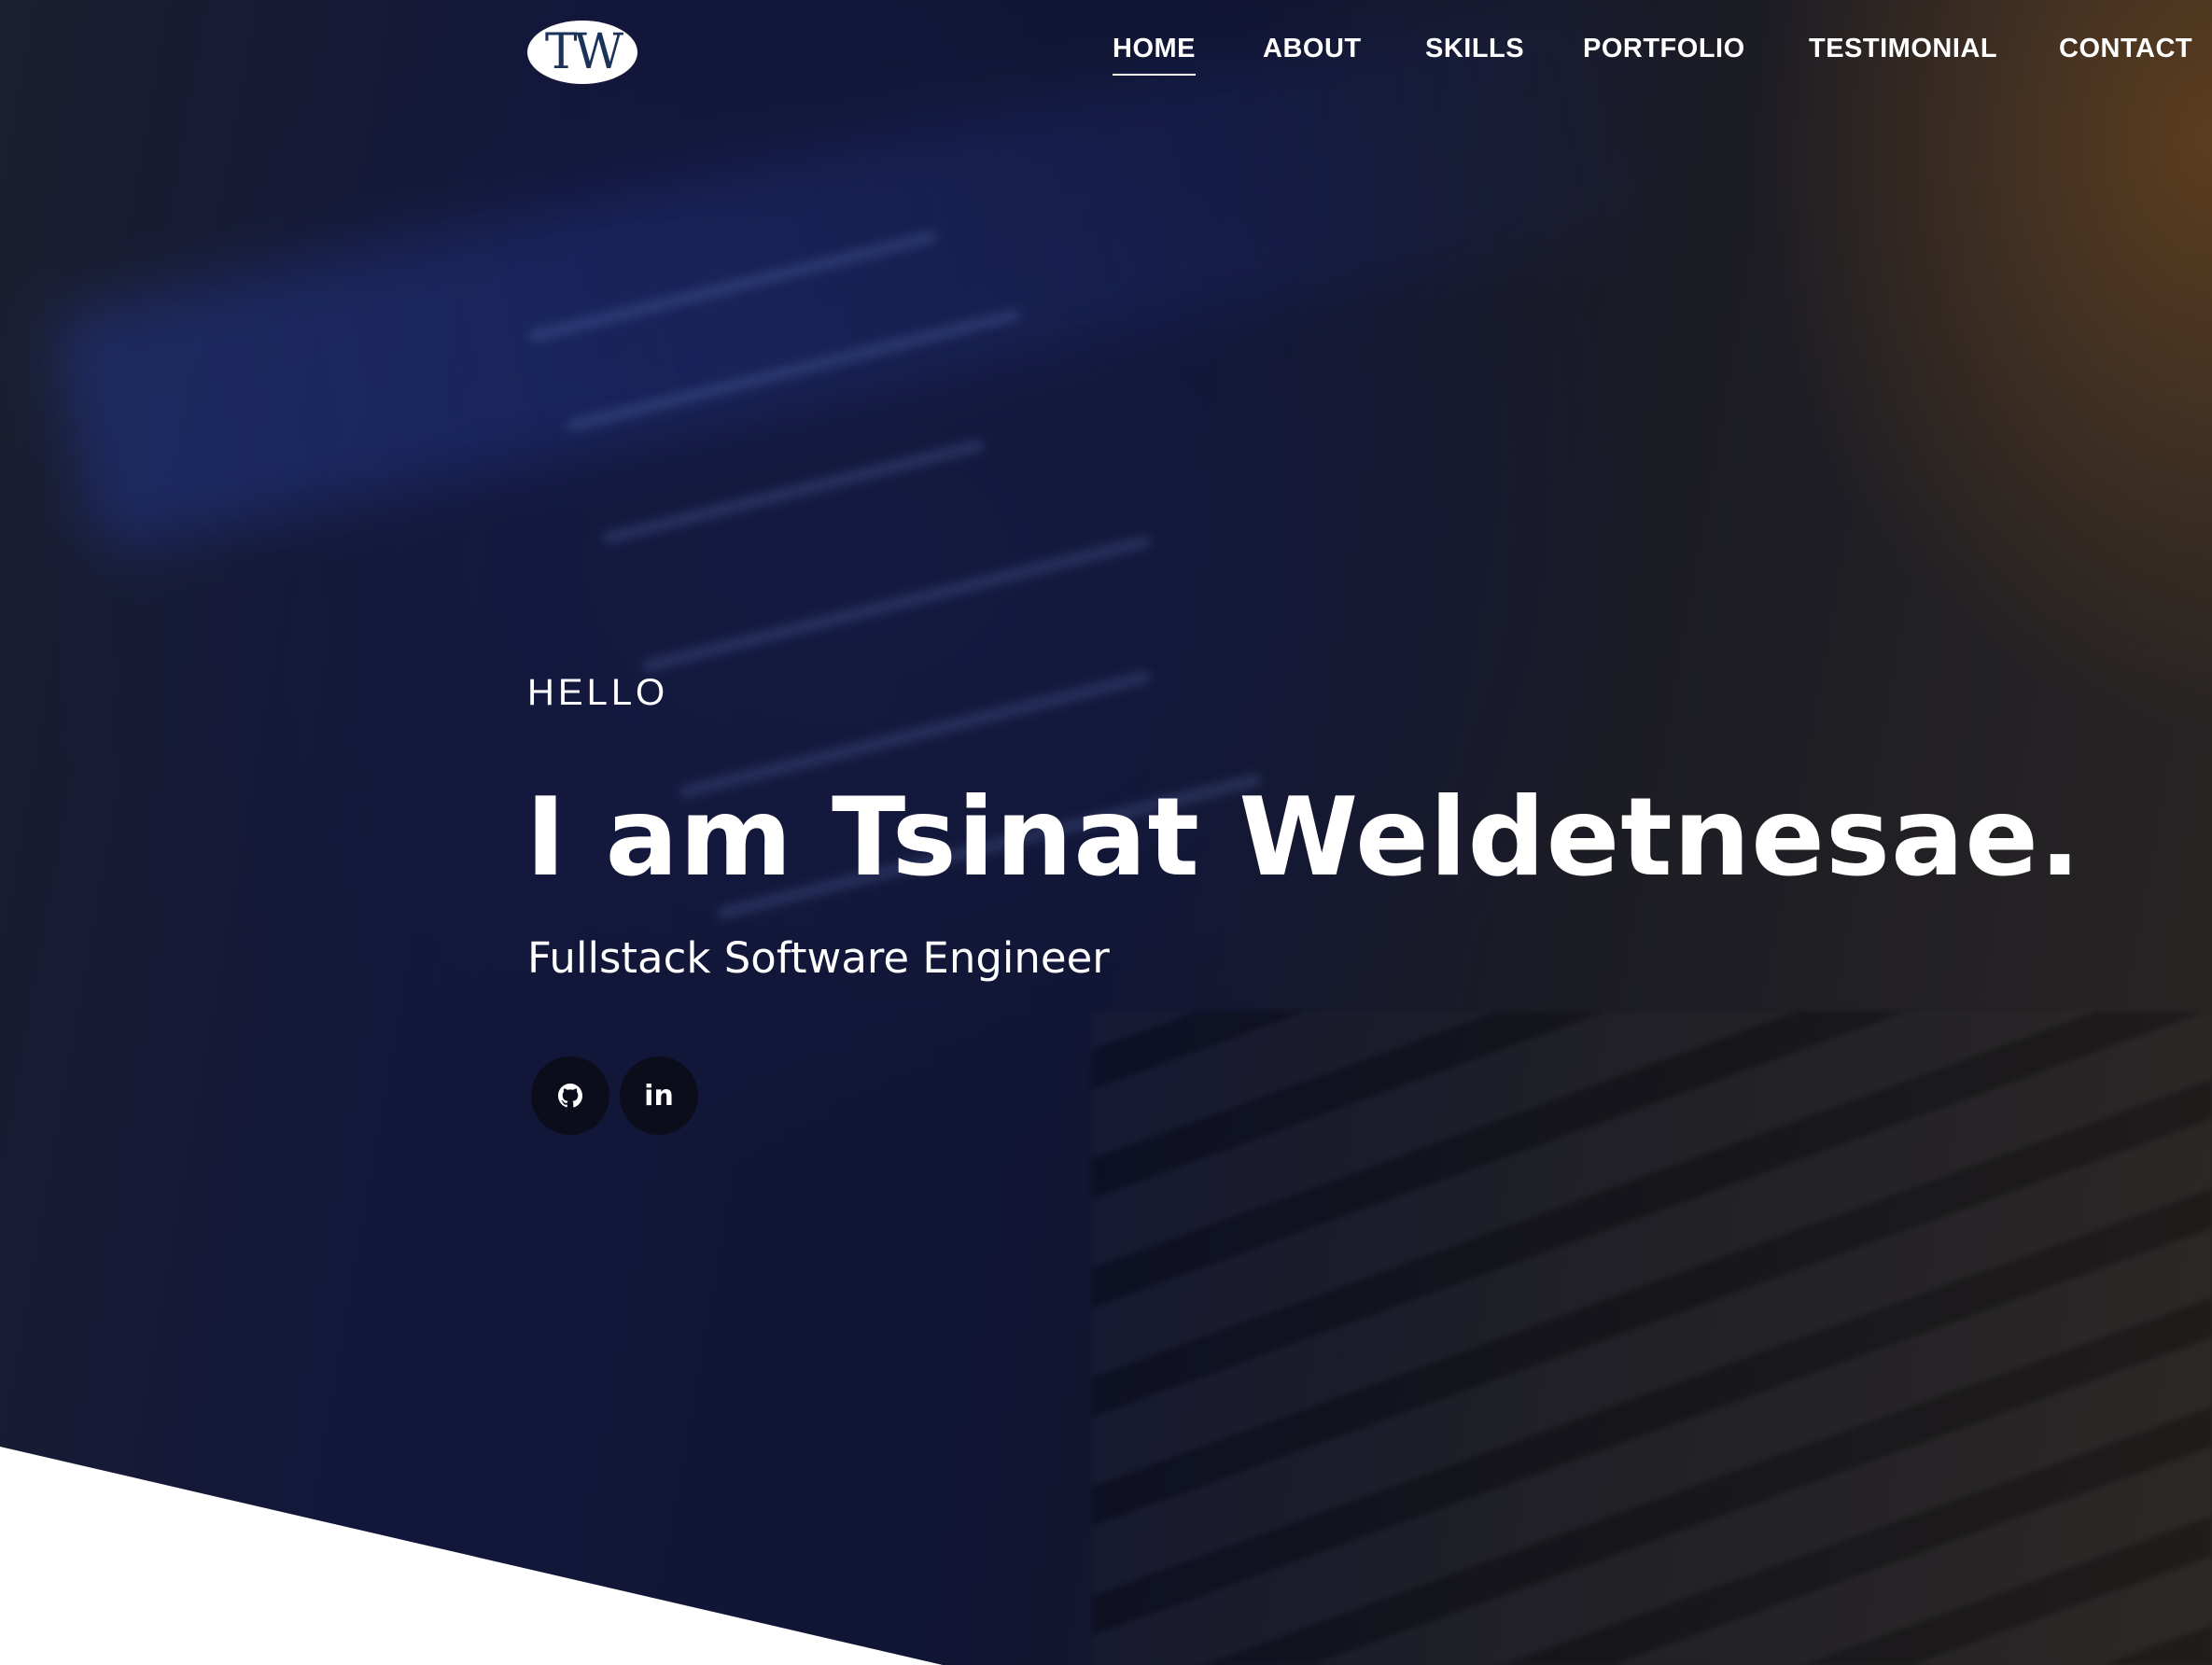  I want to click on github-icon, so click(570, 1096).